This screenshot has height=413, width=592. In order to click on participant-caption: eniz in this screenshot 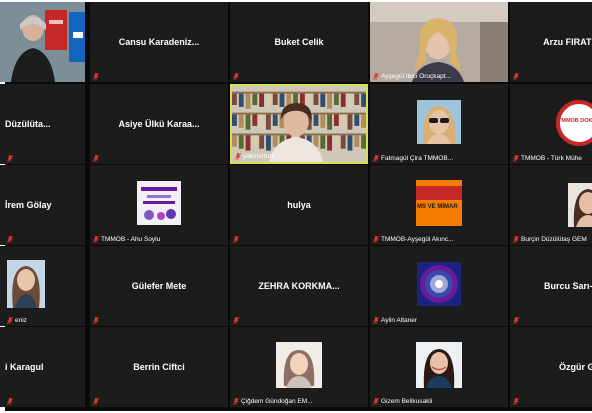, I will do `click(17, 320)`.